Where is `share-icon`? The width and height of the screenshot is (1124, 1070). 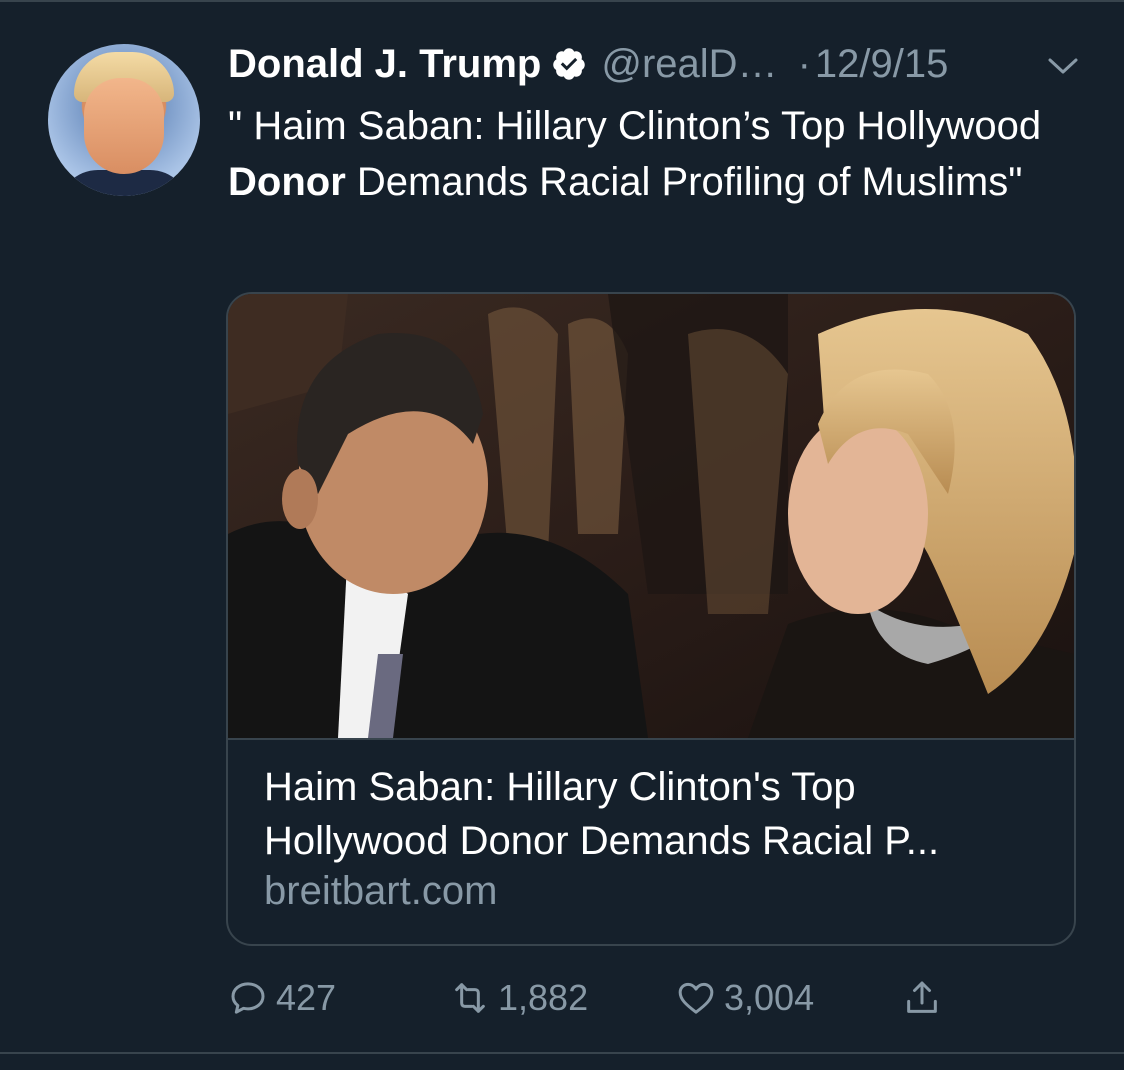 share-icon is located at coordinates (922, 997).